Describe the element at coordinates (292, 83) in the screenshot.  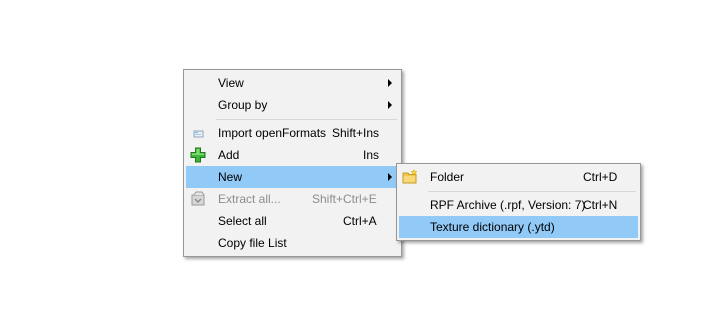
I see `menu-item-view: View` at that location.